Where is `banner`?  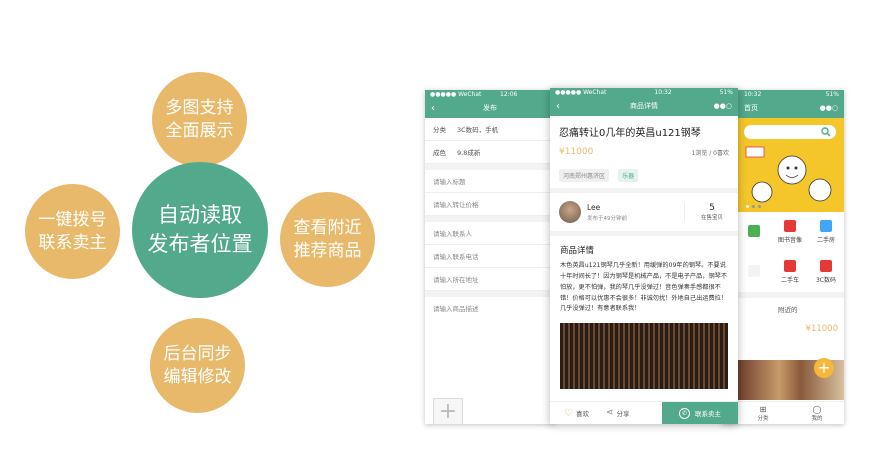 banner is located at coordinates (783, 165).